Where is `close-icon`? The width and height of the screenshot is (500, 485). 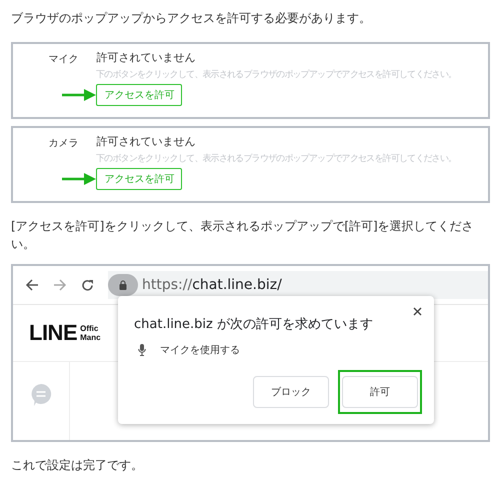 close-icon is located at coordinates (417, 311).